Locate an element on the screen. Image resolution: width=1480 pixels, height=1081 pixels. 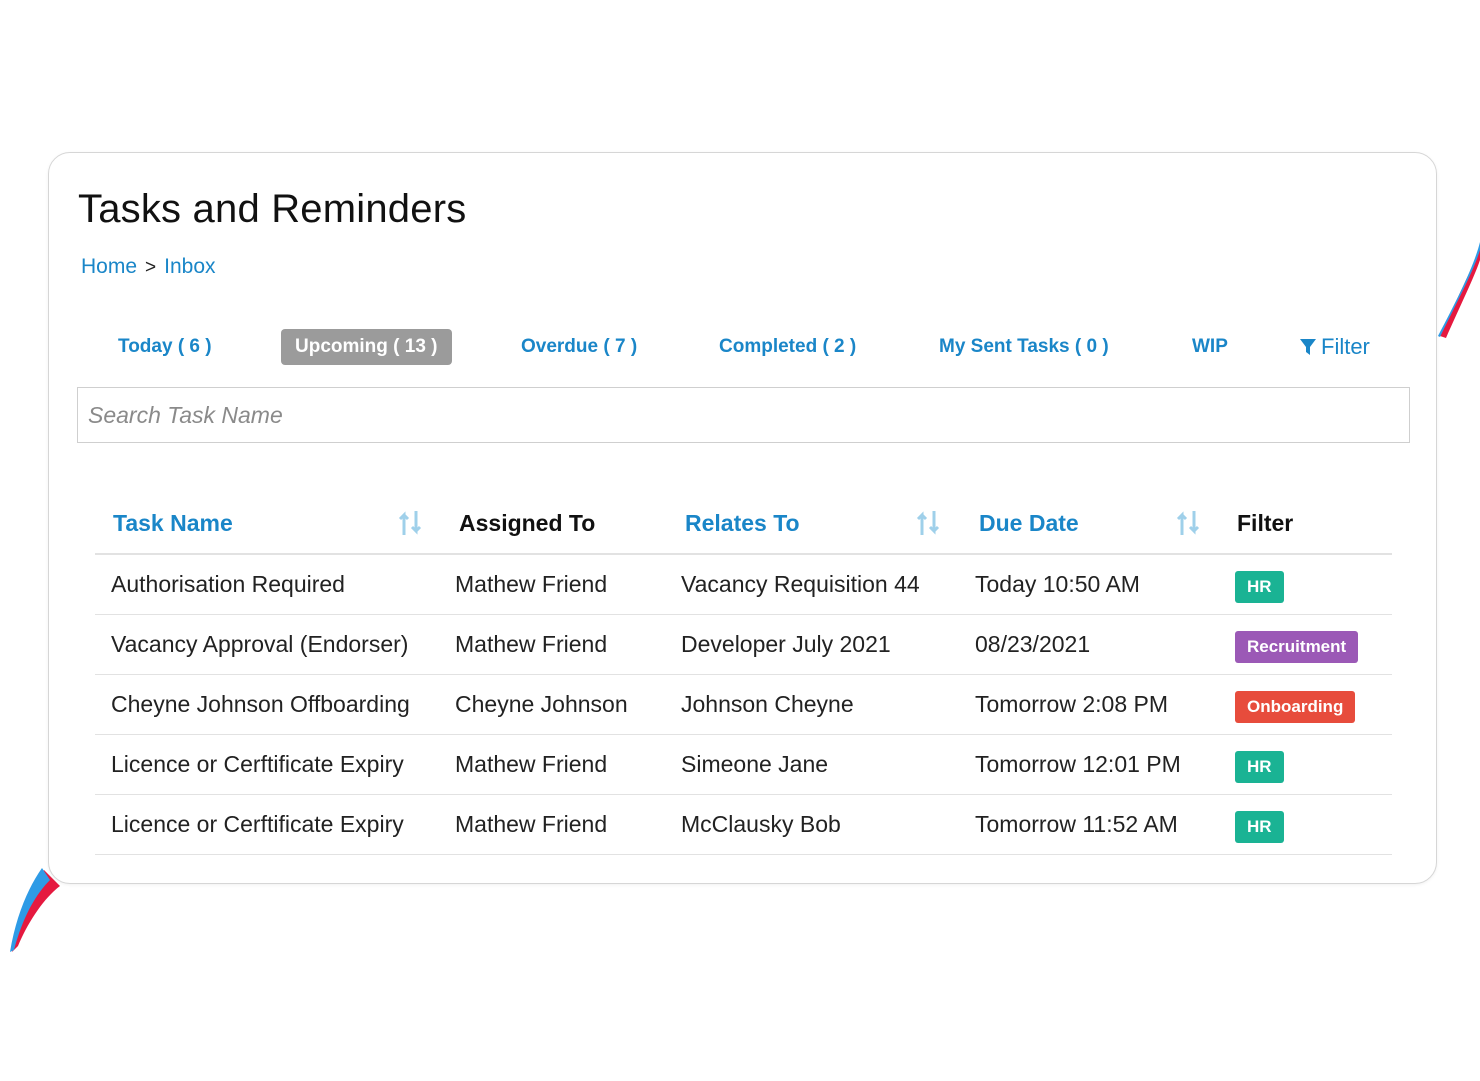
header-task-name-label: Task Name is located at coordinates (173, 522).